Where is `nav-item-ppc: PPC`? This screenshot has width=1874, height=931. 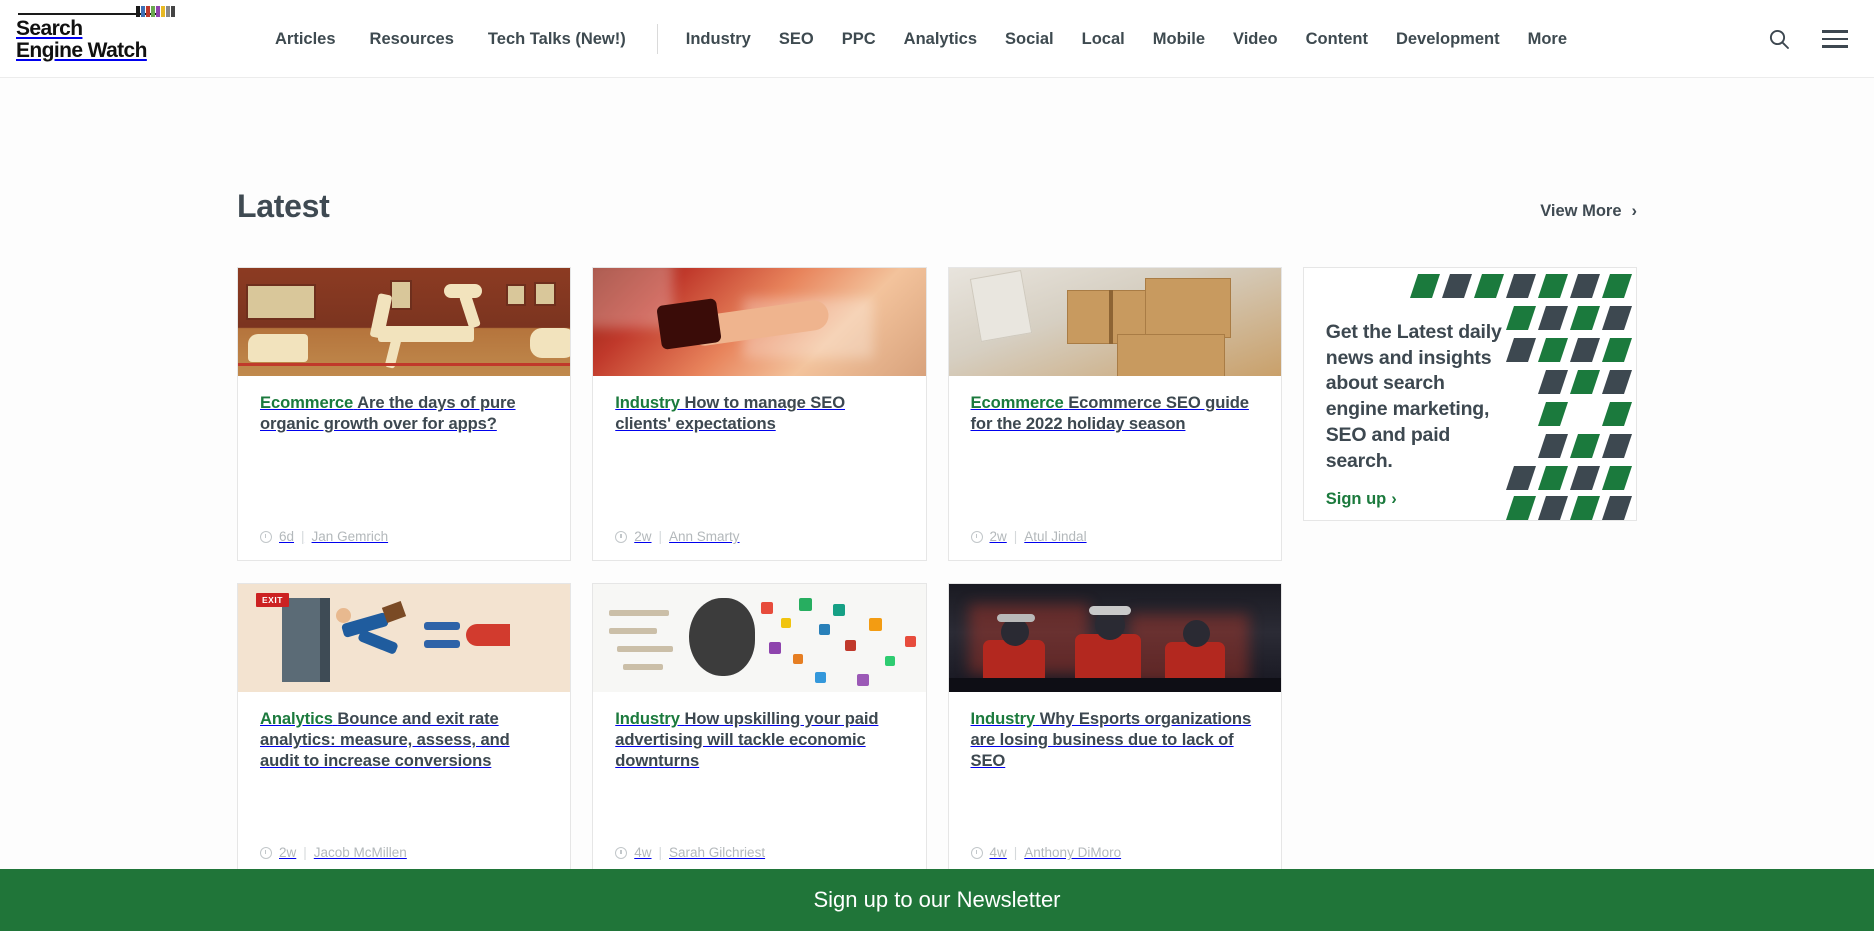
nav-item-ppc: PPC is located at coordinates (859, 39).